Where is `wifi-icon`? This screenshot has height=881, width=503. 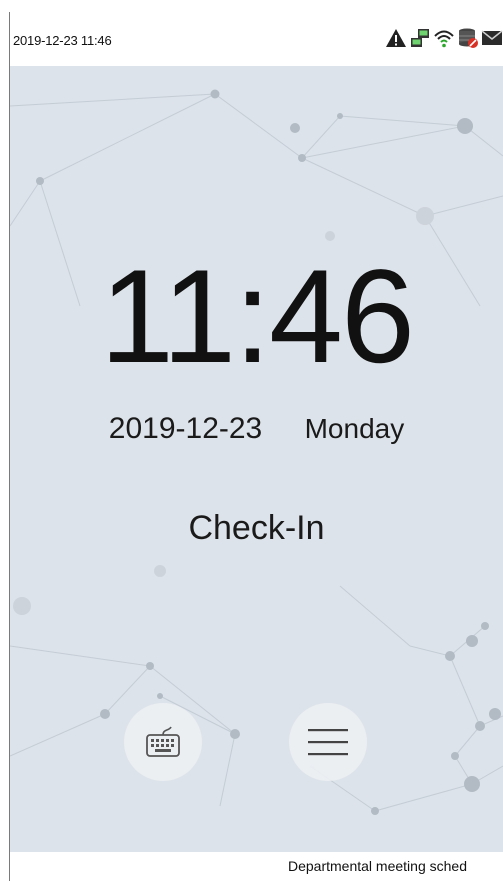
wifi-icon is located at coordinates (444, 39).